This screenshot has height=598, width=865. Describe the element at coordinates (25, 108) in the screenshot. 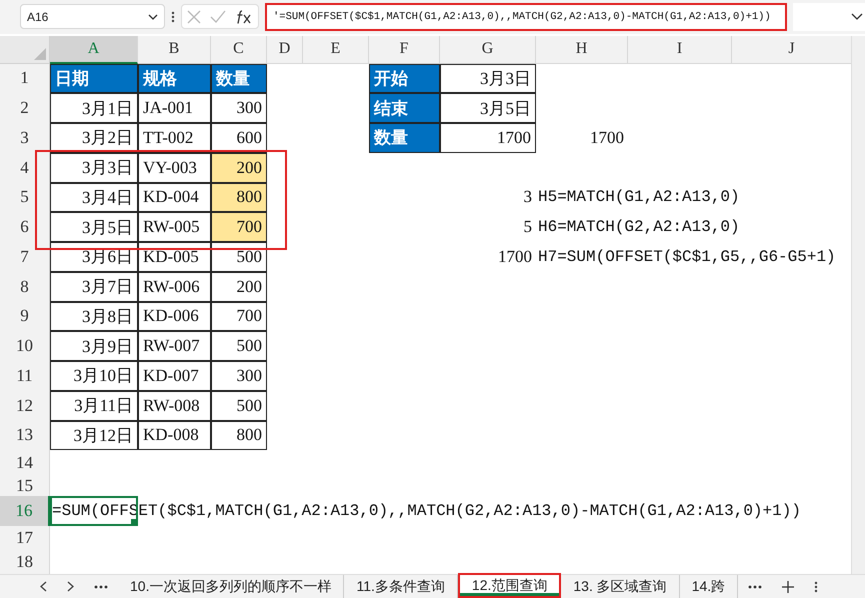

I see `row-header: 2` at that location.